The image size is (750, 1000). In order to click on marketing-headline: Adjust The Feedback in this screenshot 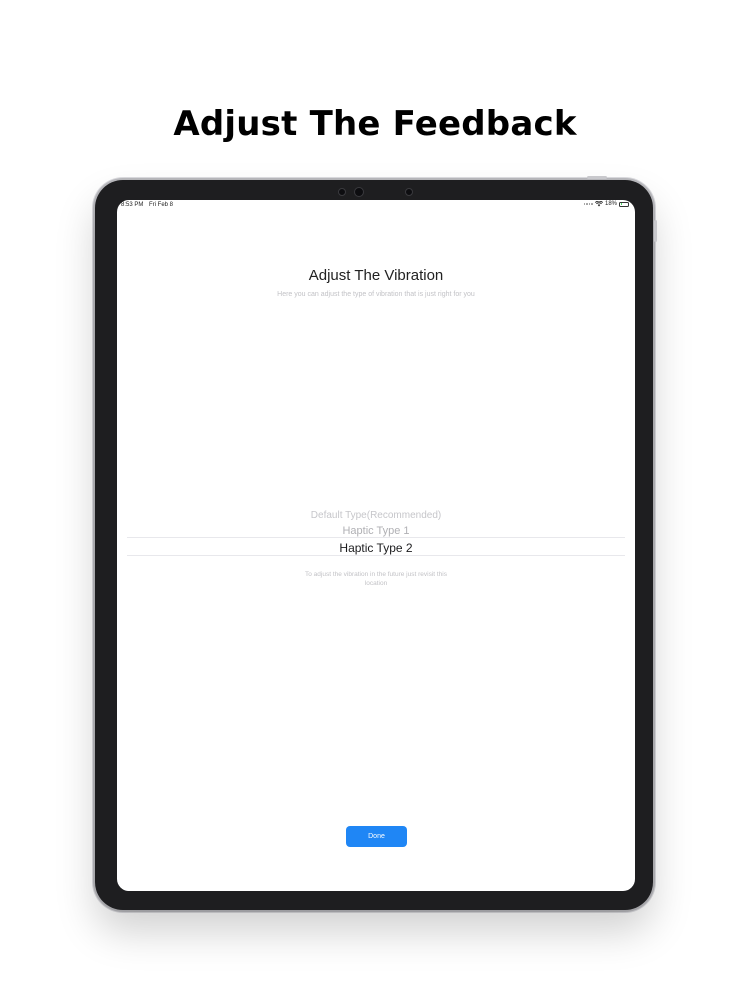, I will do `click(375, 124)`.